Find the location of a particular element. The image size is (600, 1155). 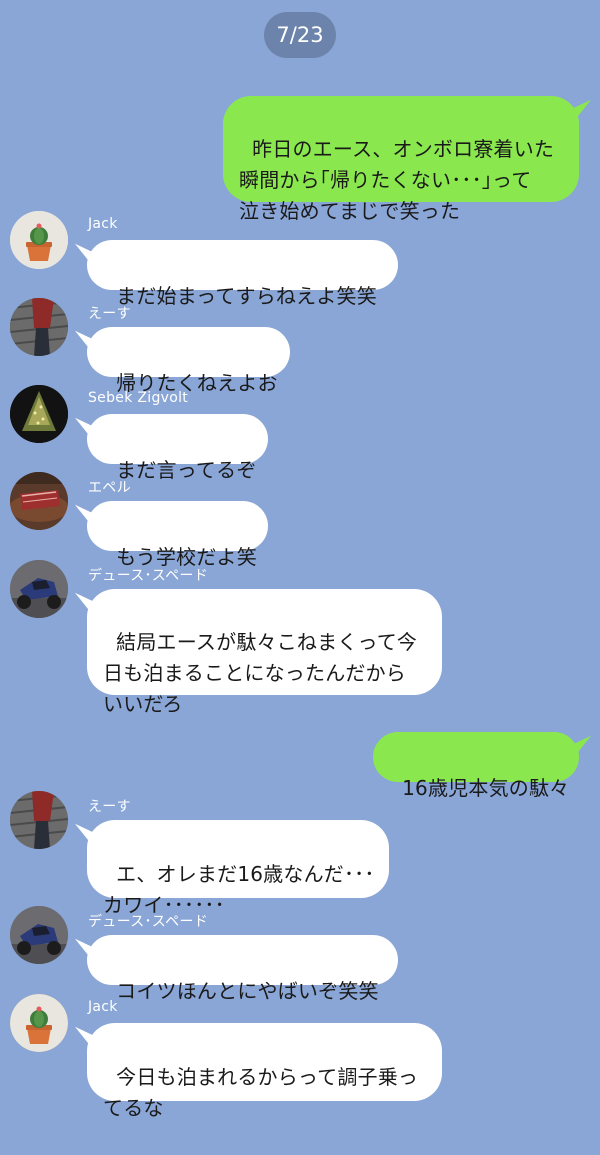

message-bubble-incoming: コイツほんとにやばいぞ笑笑 is located at coordinates (236, 969).